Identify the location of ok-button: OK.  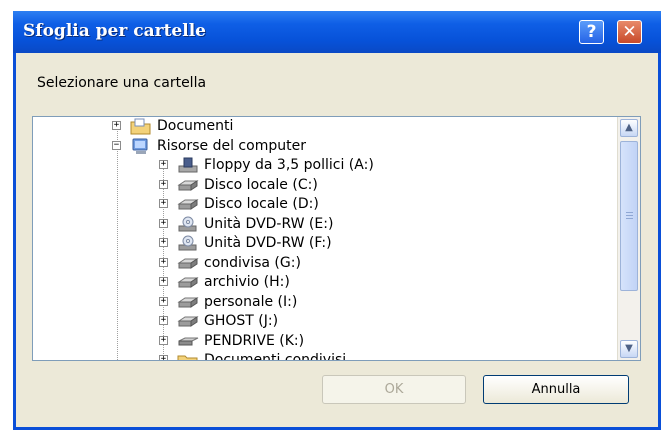
(394, 389).